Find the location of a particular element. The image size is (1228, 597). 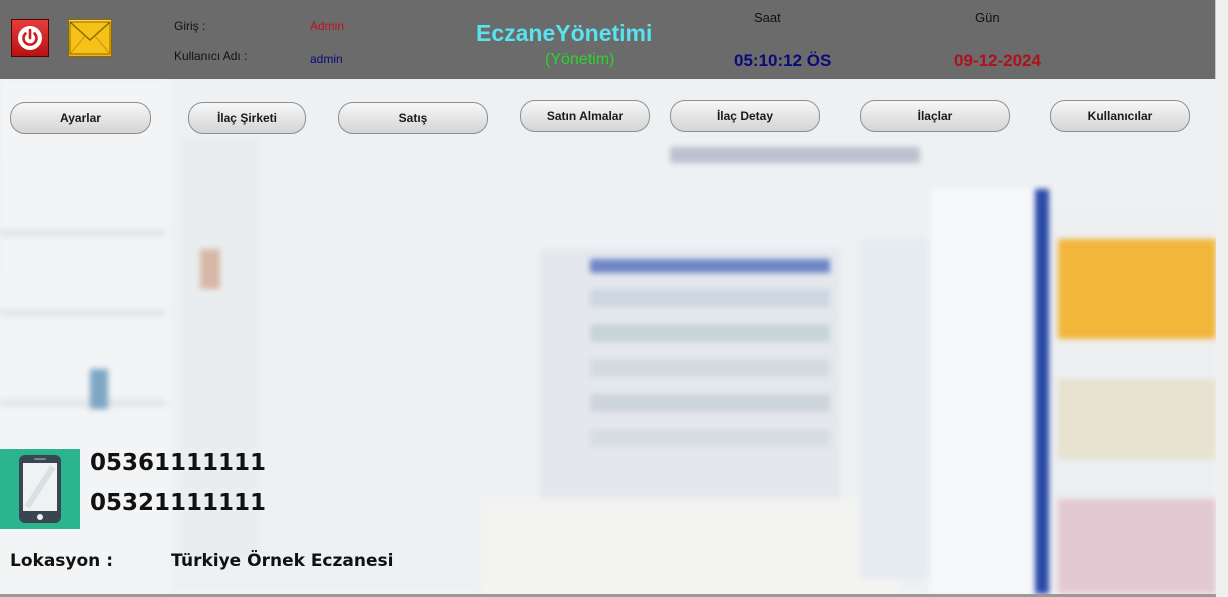

app-title: EczaneYönetimi is located at coordinates (564, 33).